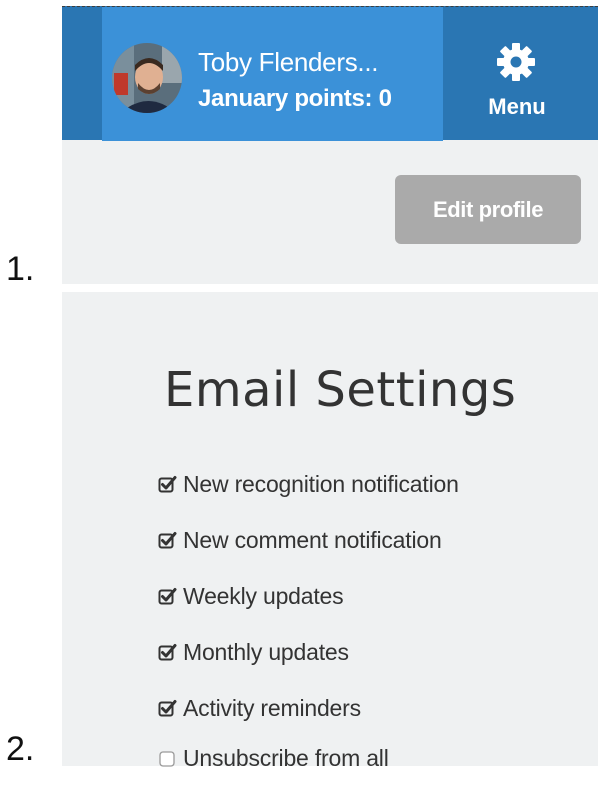 This screenshot has width=598, height=788. I want to click on step-number-2: 2., so click(20, 749).